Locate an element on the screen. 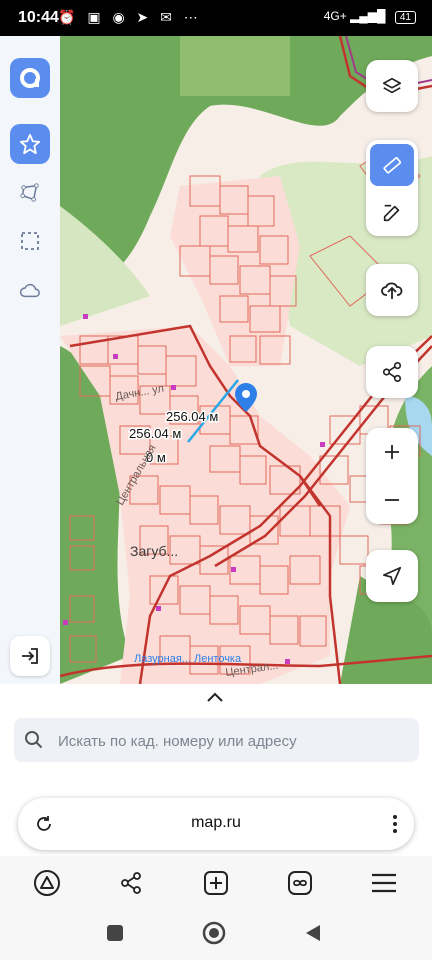 This screenshot has height=960, width=432. upload-icon is located at coordinates (392, 290).